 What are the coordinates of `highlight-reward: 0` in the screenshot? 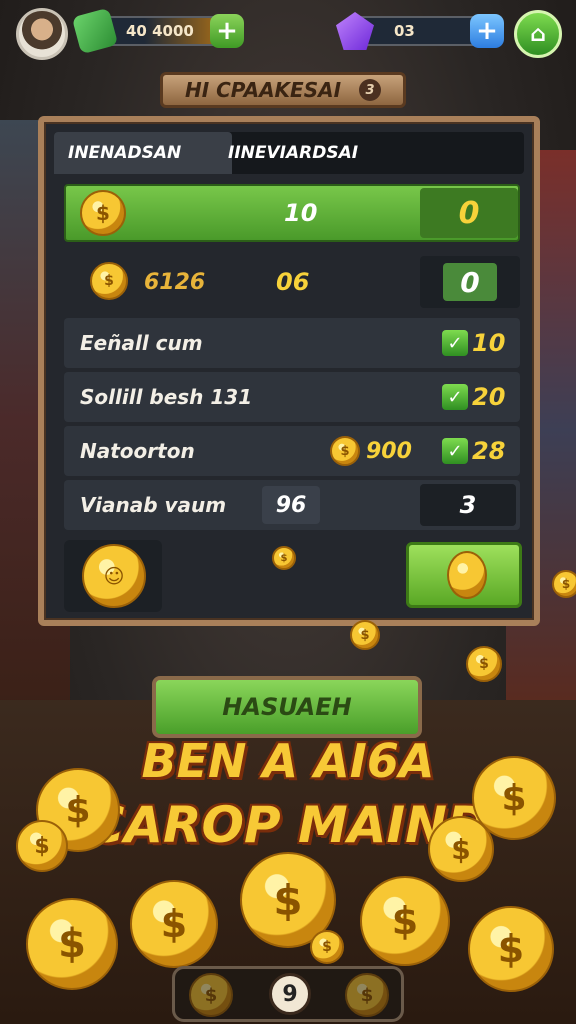 It's located at (469, 213).